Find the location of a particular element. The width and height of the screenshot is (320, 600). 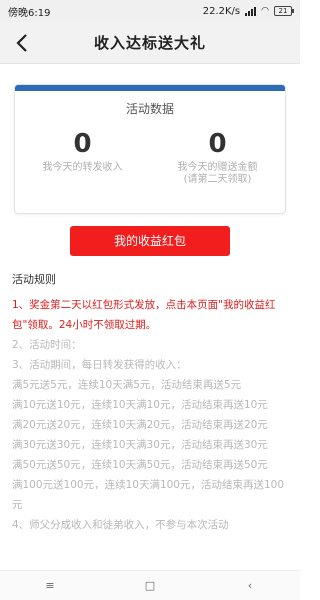

back-button is located at coordinates (22, 43).